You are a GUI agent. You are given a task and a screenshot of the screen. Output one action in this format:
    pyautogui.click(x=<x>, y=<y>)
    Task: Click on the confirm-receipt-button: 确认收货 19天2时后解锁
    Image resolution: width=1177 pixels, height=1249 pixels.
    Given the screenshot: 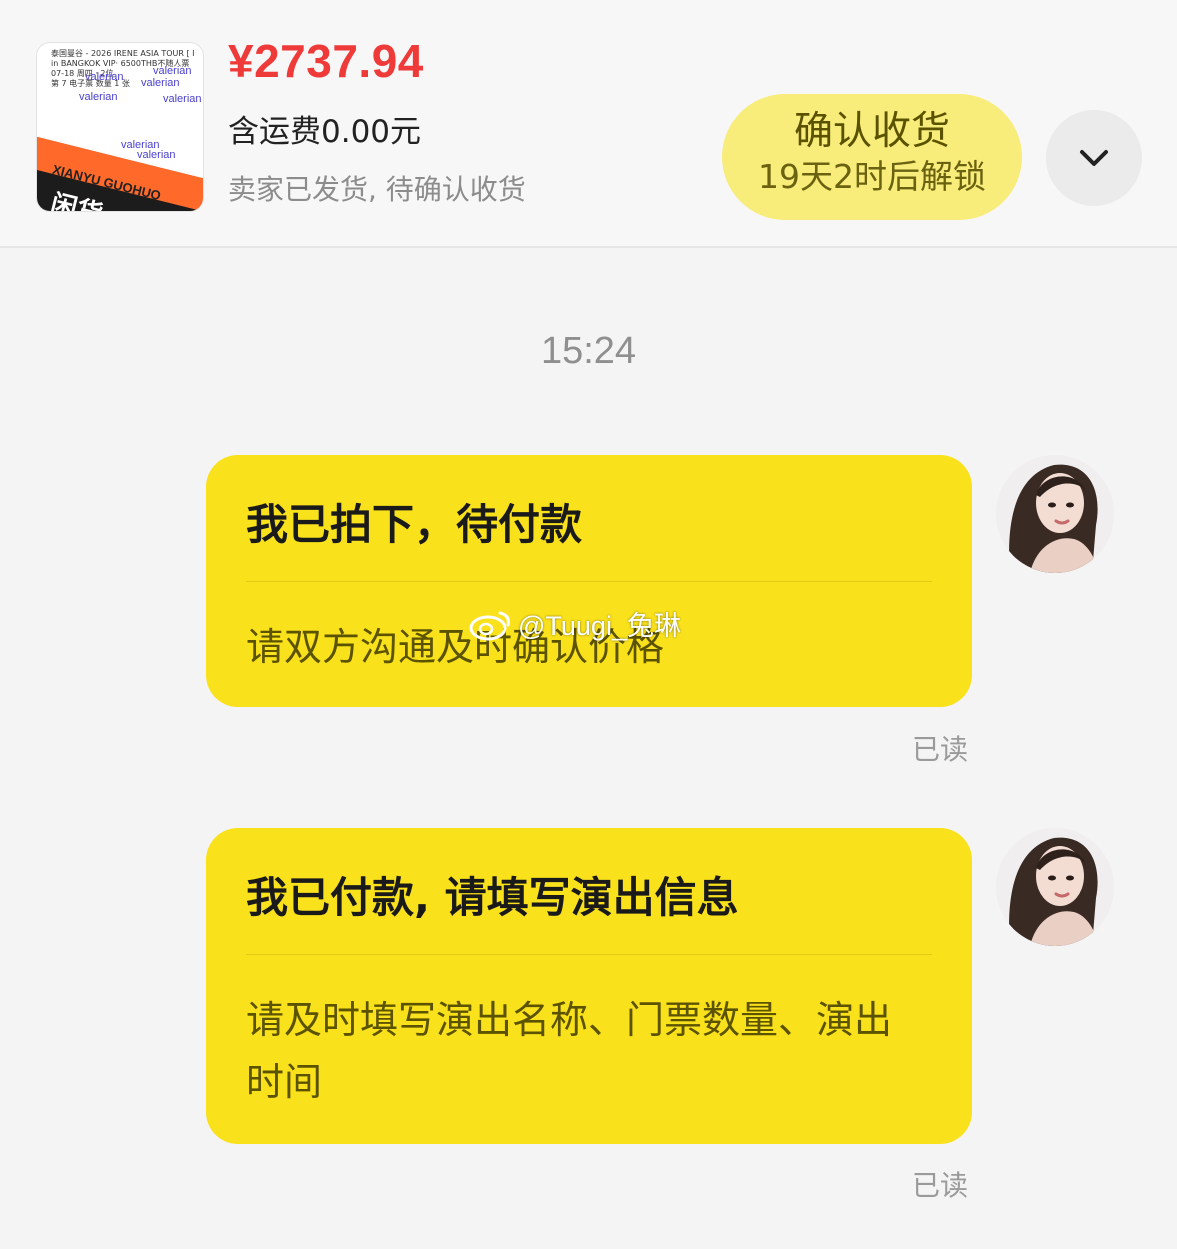 What is the action you would take?
    pyautogui.click(x=872, y=157)
    